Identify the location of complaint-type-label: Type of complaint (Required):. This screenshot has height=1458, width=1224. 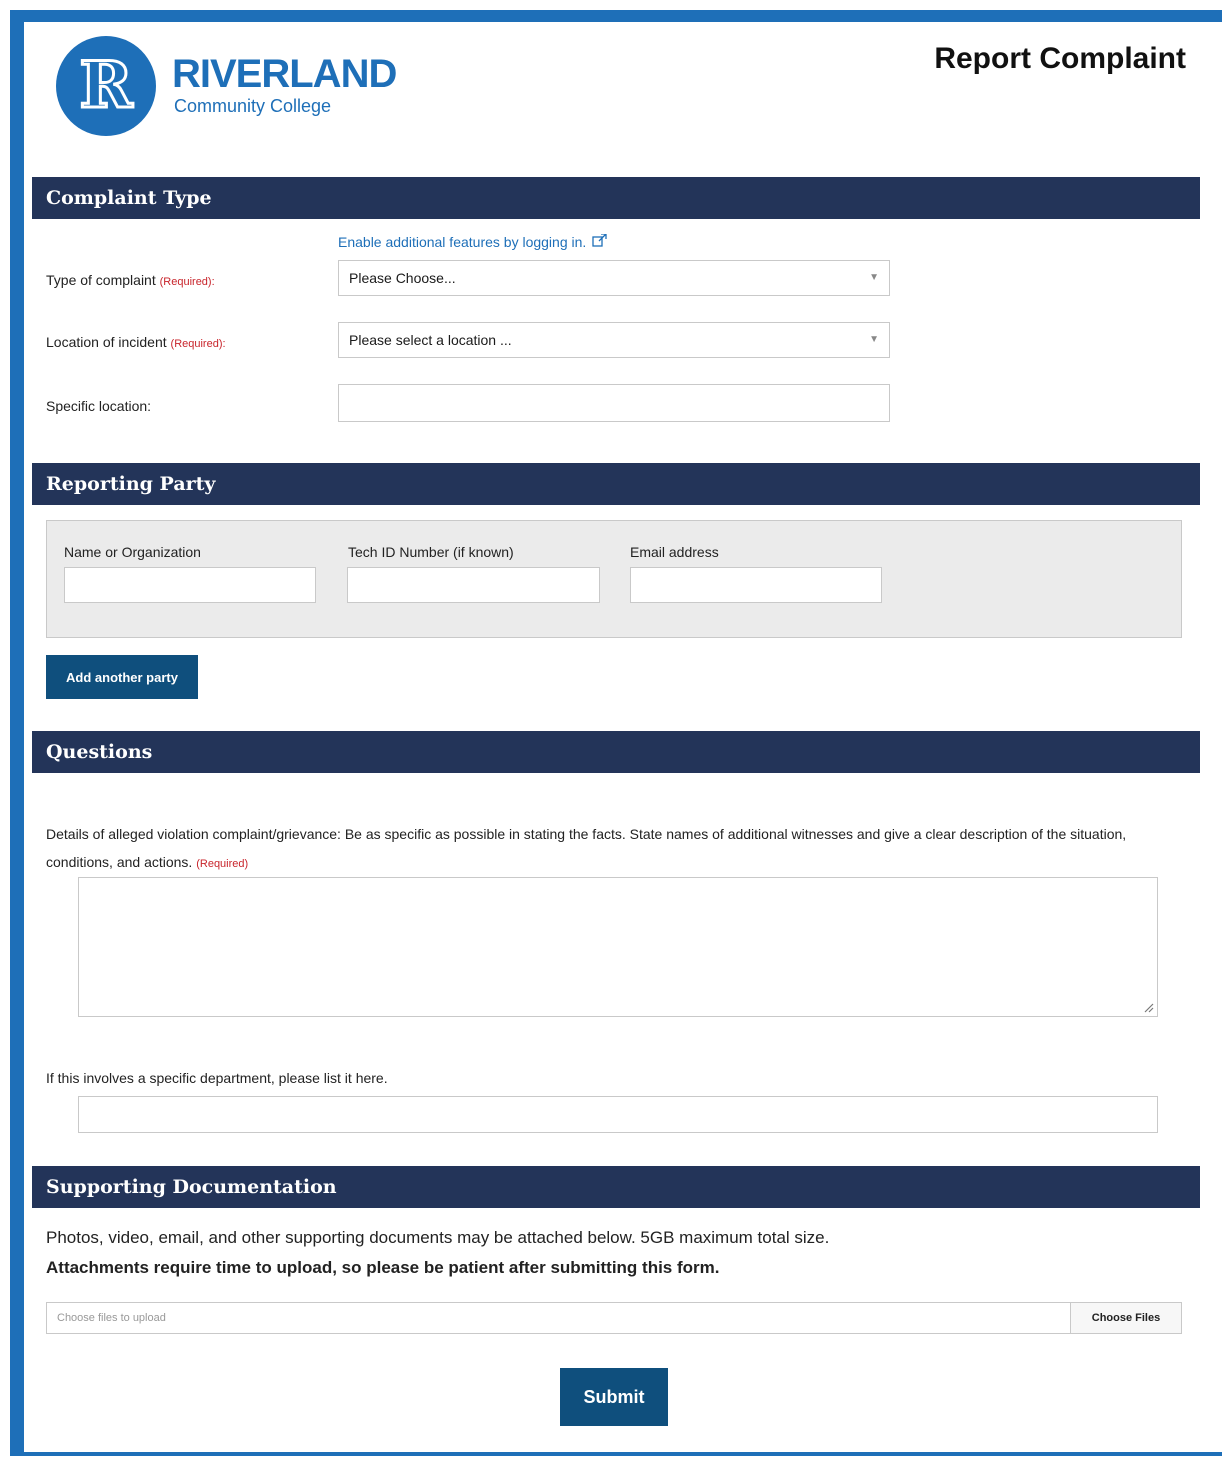
(130, 280).